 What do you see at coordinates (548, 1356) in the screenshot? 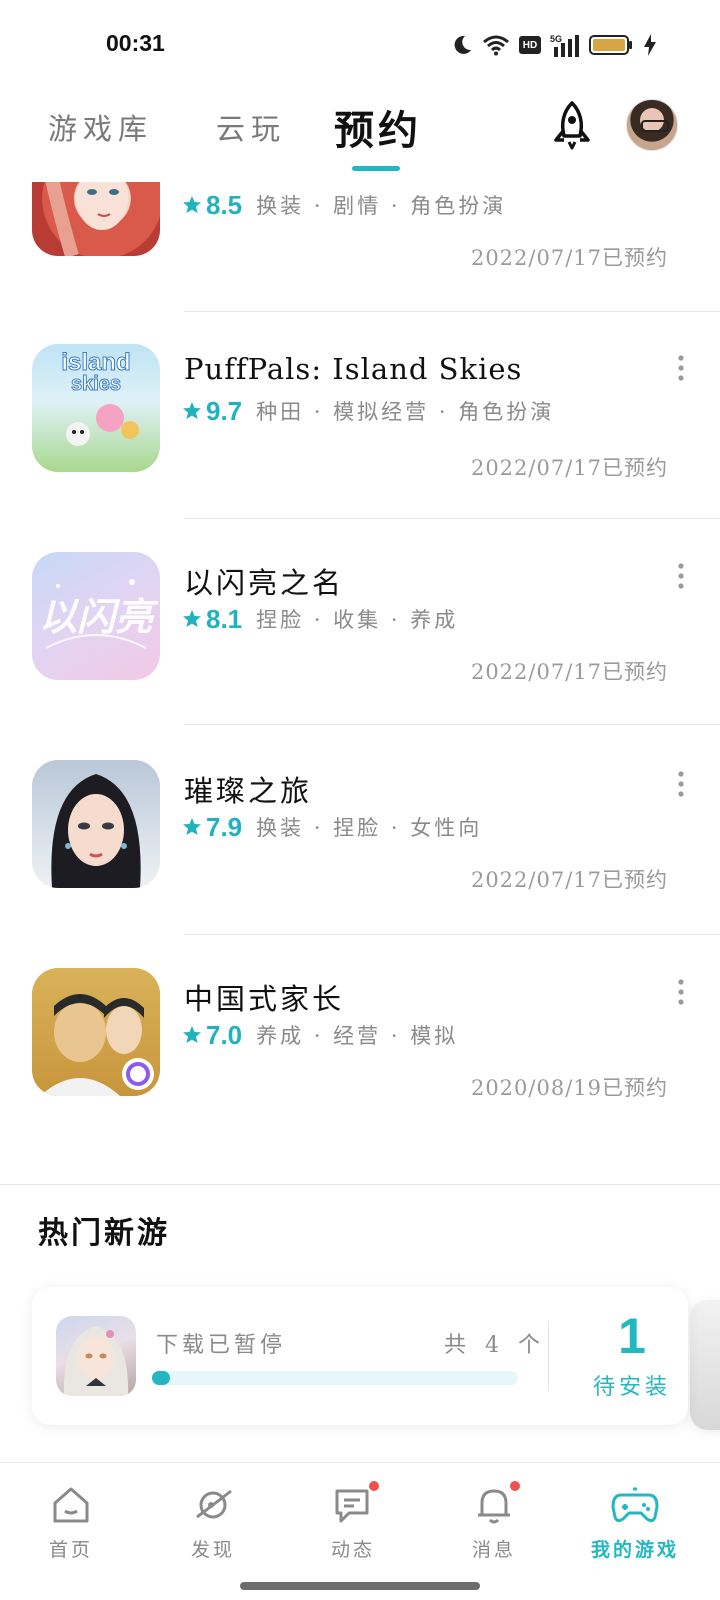
I see `card-separator` at bounding box center [548, 1356].